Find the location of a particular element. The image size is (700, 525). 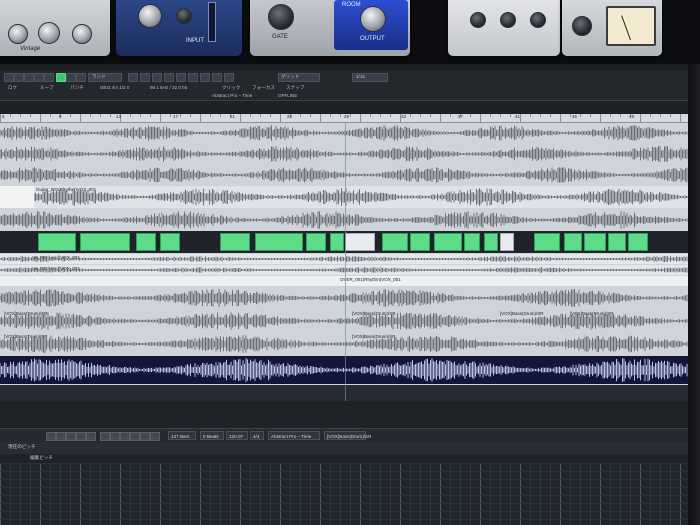

active-tool-button is located at coordinates (61, 77).